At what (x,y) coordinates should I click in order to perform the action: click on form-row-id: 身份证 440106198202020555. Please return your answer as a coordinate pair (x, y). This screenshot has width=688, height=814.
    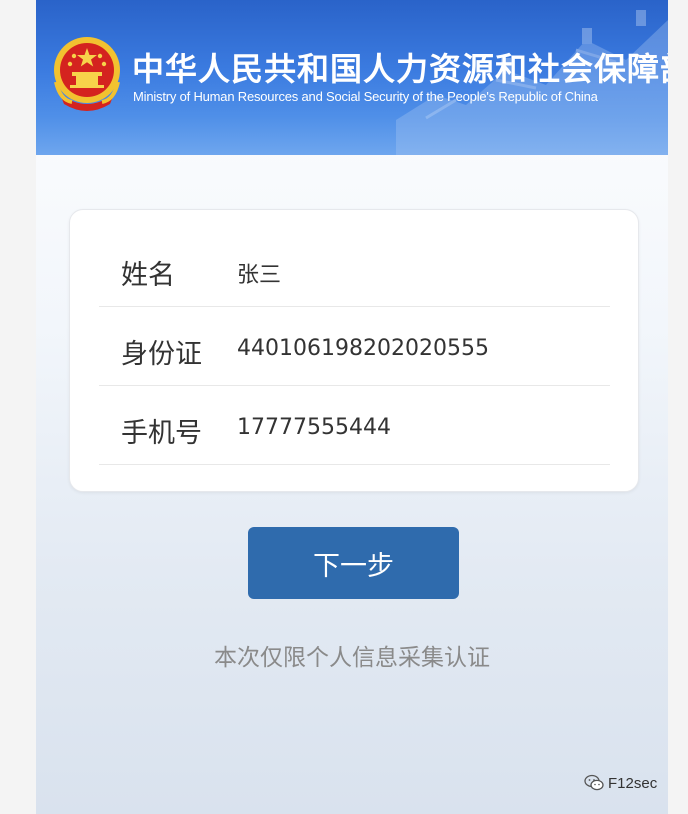
    Looking at the image, I should click on (354, 346).